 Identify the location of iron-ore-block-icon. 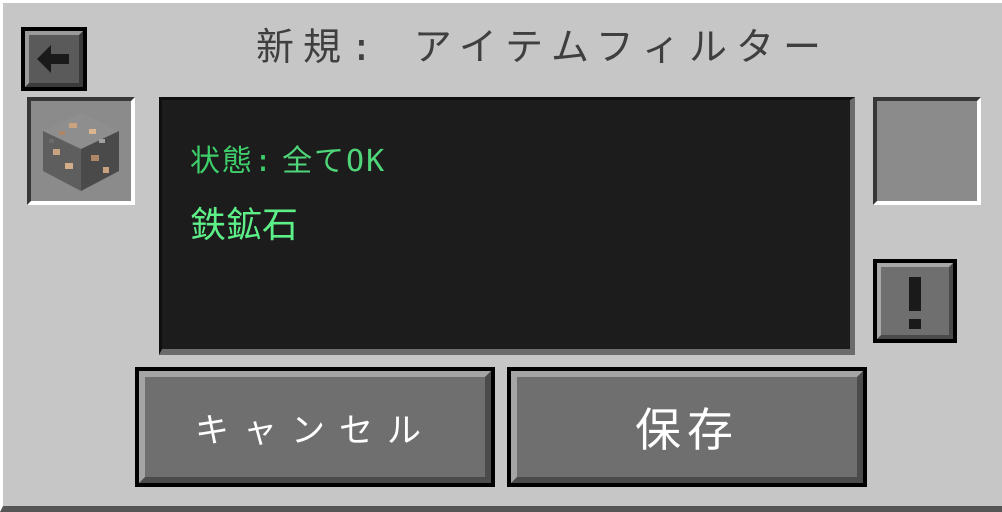
(81, 152).